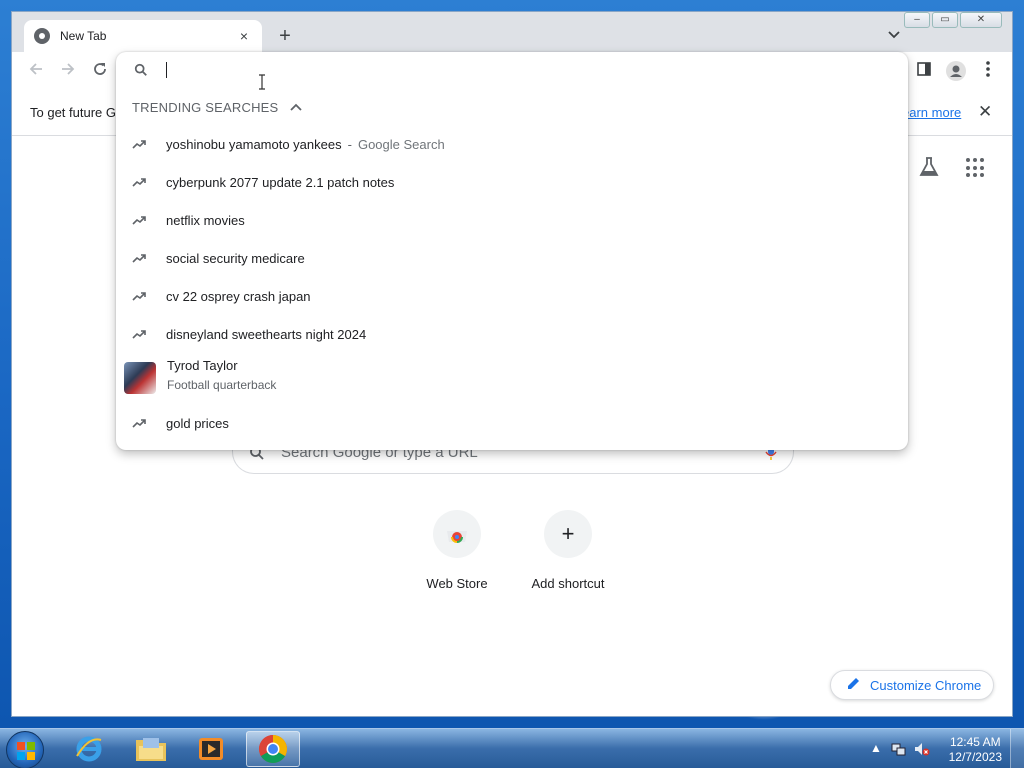 The height and width of the screenshot is (768, 1024). I want to click on tab-search-chevron-icon, so click(894, 36).